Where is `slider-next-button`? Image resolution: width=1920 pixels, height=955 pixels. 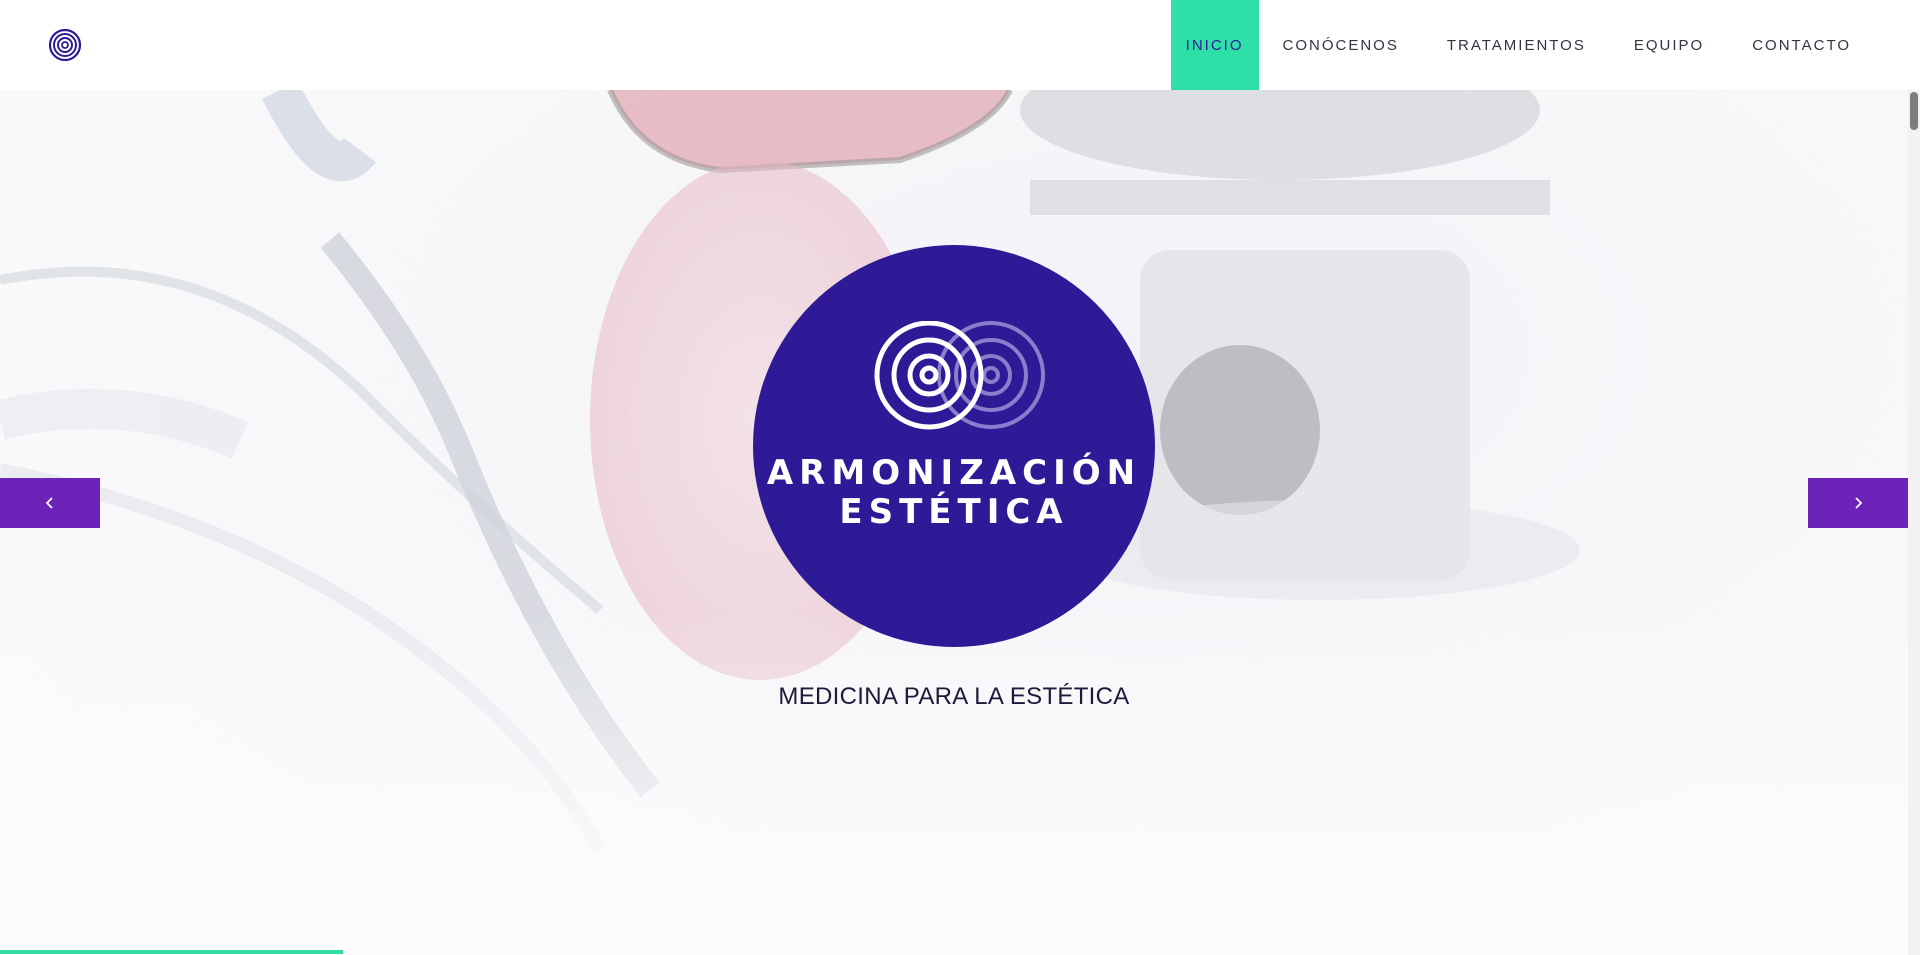 slider-next-button is located at coordinates (1858, 503).